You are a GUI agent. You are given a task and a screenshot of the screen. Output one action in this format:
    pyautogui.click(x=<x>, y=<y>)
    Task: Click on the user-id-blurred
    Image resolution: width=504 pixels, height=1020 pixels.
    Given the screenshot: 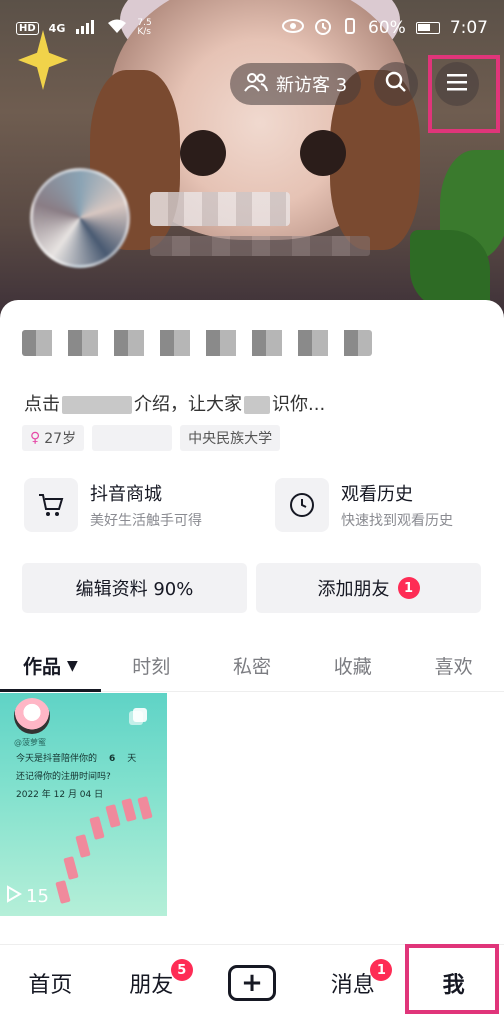 What is the action you would take?
    pyautogui.click(x=260, y=246)
    